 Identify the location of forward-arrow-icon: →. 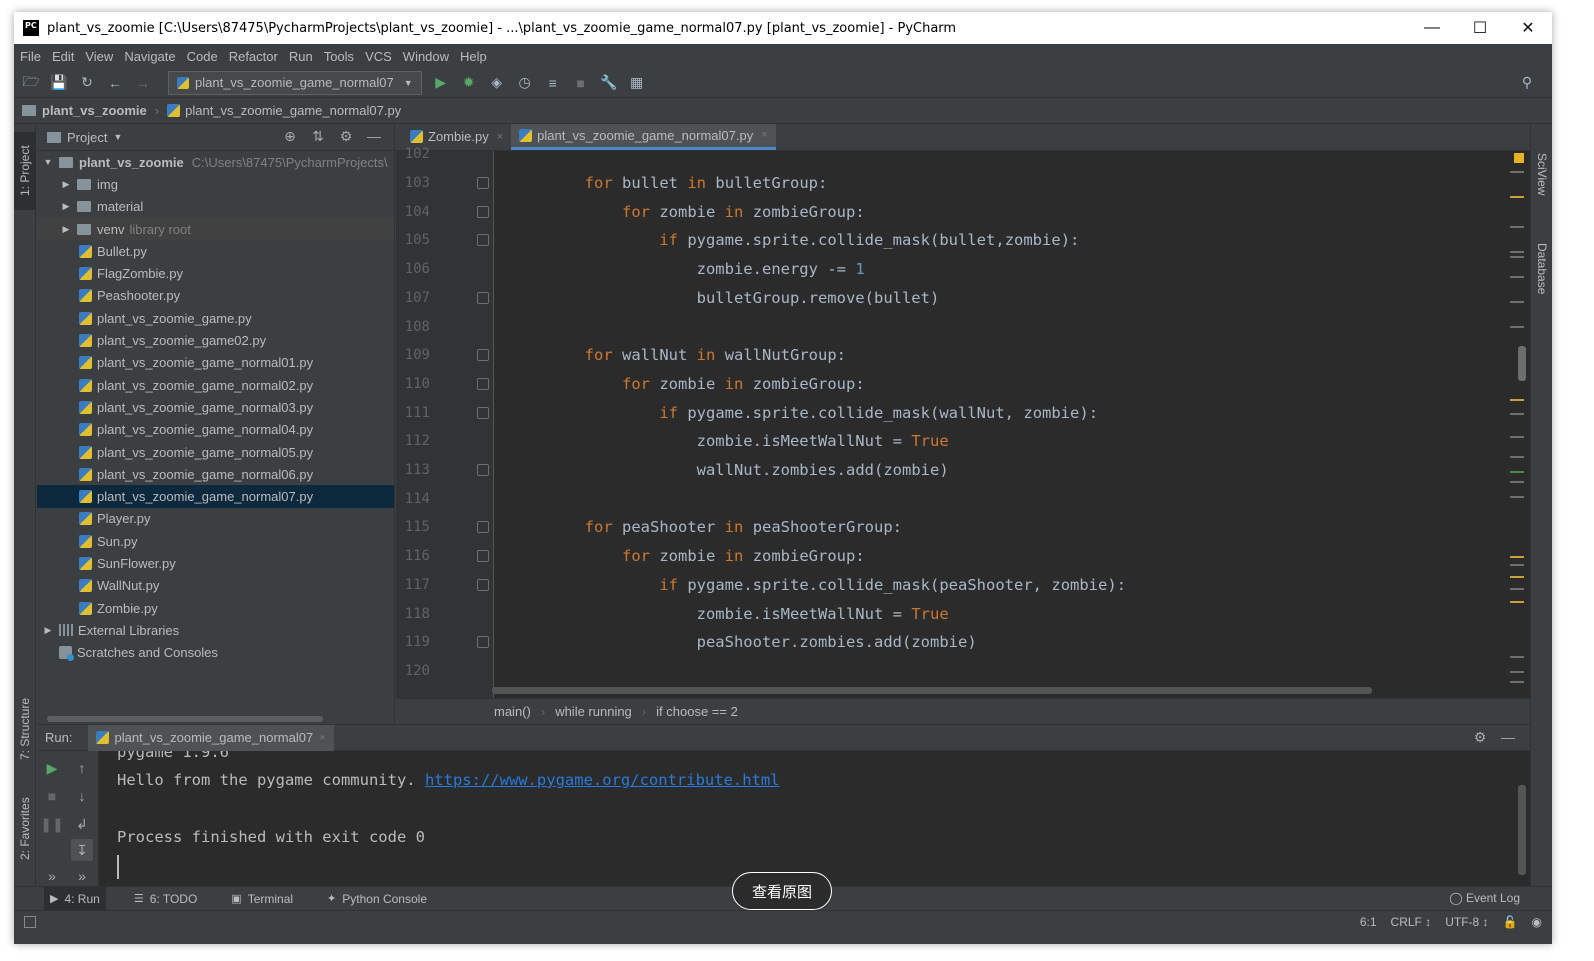
(143, 83).